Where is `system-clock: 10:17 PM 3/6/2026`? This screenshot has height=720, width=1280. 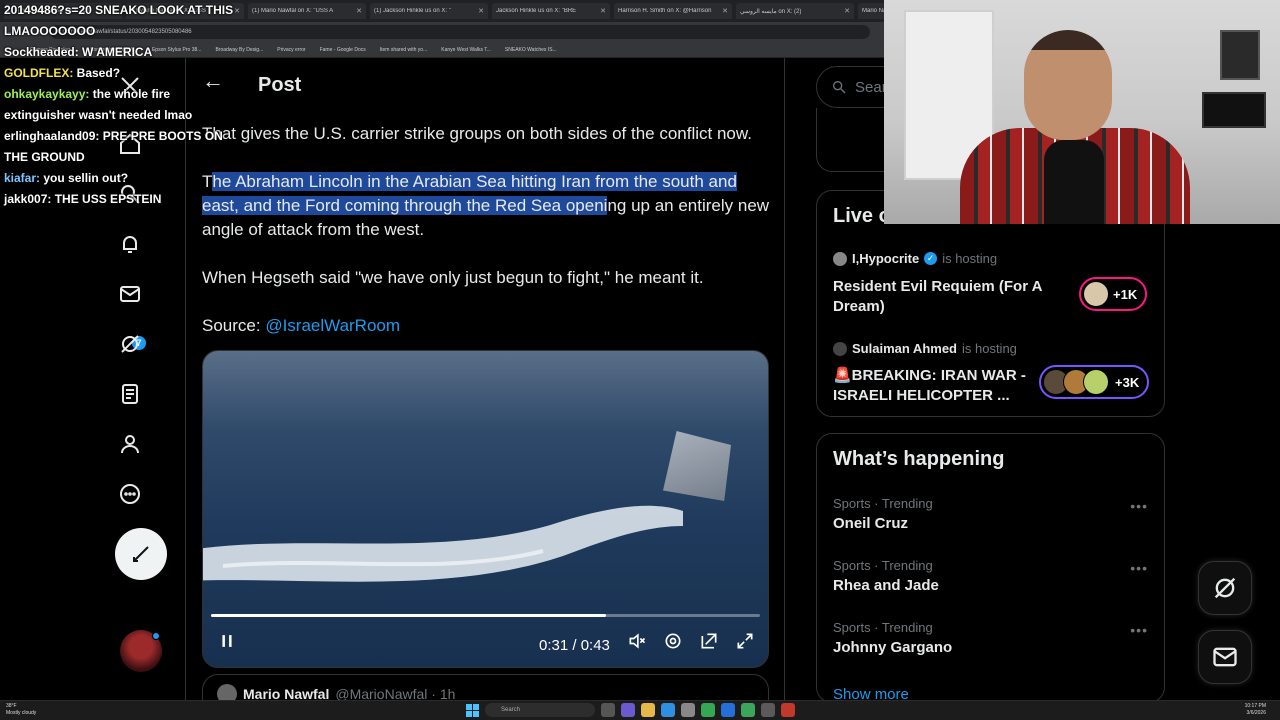 system-clock: 10:17 PM 3/6/2026 is located at coordinates (1255, 710).